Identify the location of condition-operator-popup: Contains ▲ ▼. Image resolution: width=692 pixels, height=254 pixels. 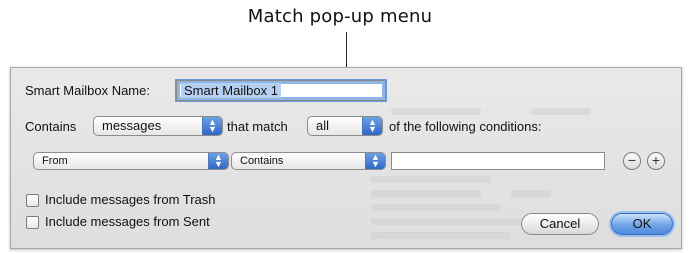
(308, 161).